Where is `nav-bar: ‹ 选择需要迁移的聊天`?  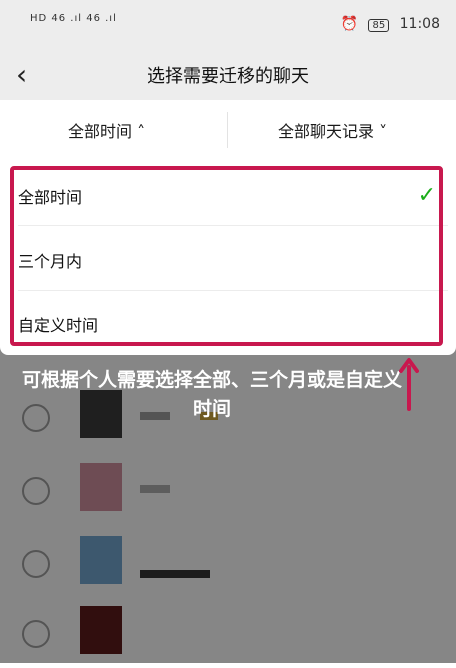
nav-bar: ‹ 选择需要迁移的聊天 is located at coordinates (228, 75).